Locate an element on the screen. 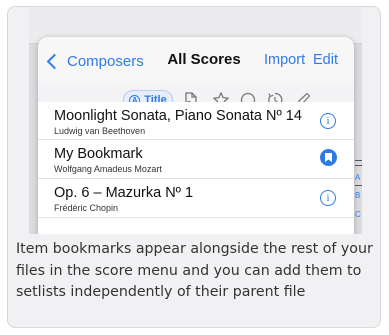  score-title: Moonlight Sonata, Piano Sonata Nº 14 is located at coordinates (178, 116).